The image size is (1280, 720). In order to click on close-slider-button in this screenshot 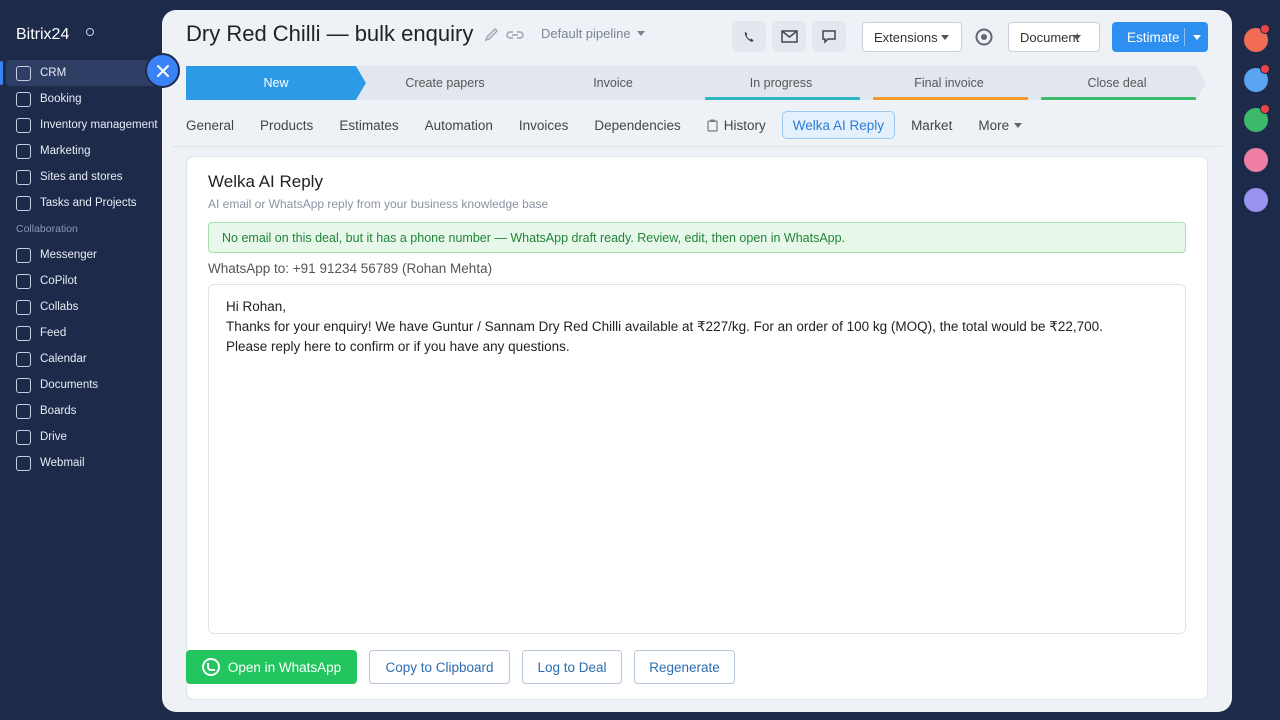, I will do `click(162, 70)`.